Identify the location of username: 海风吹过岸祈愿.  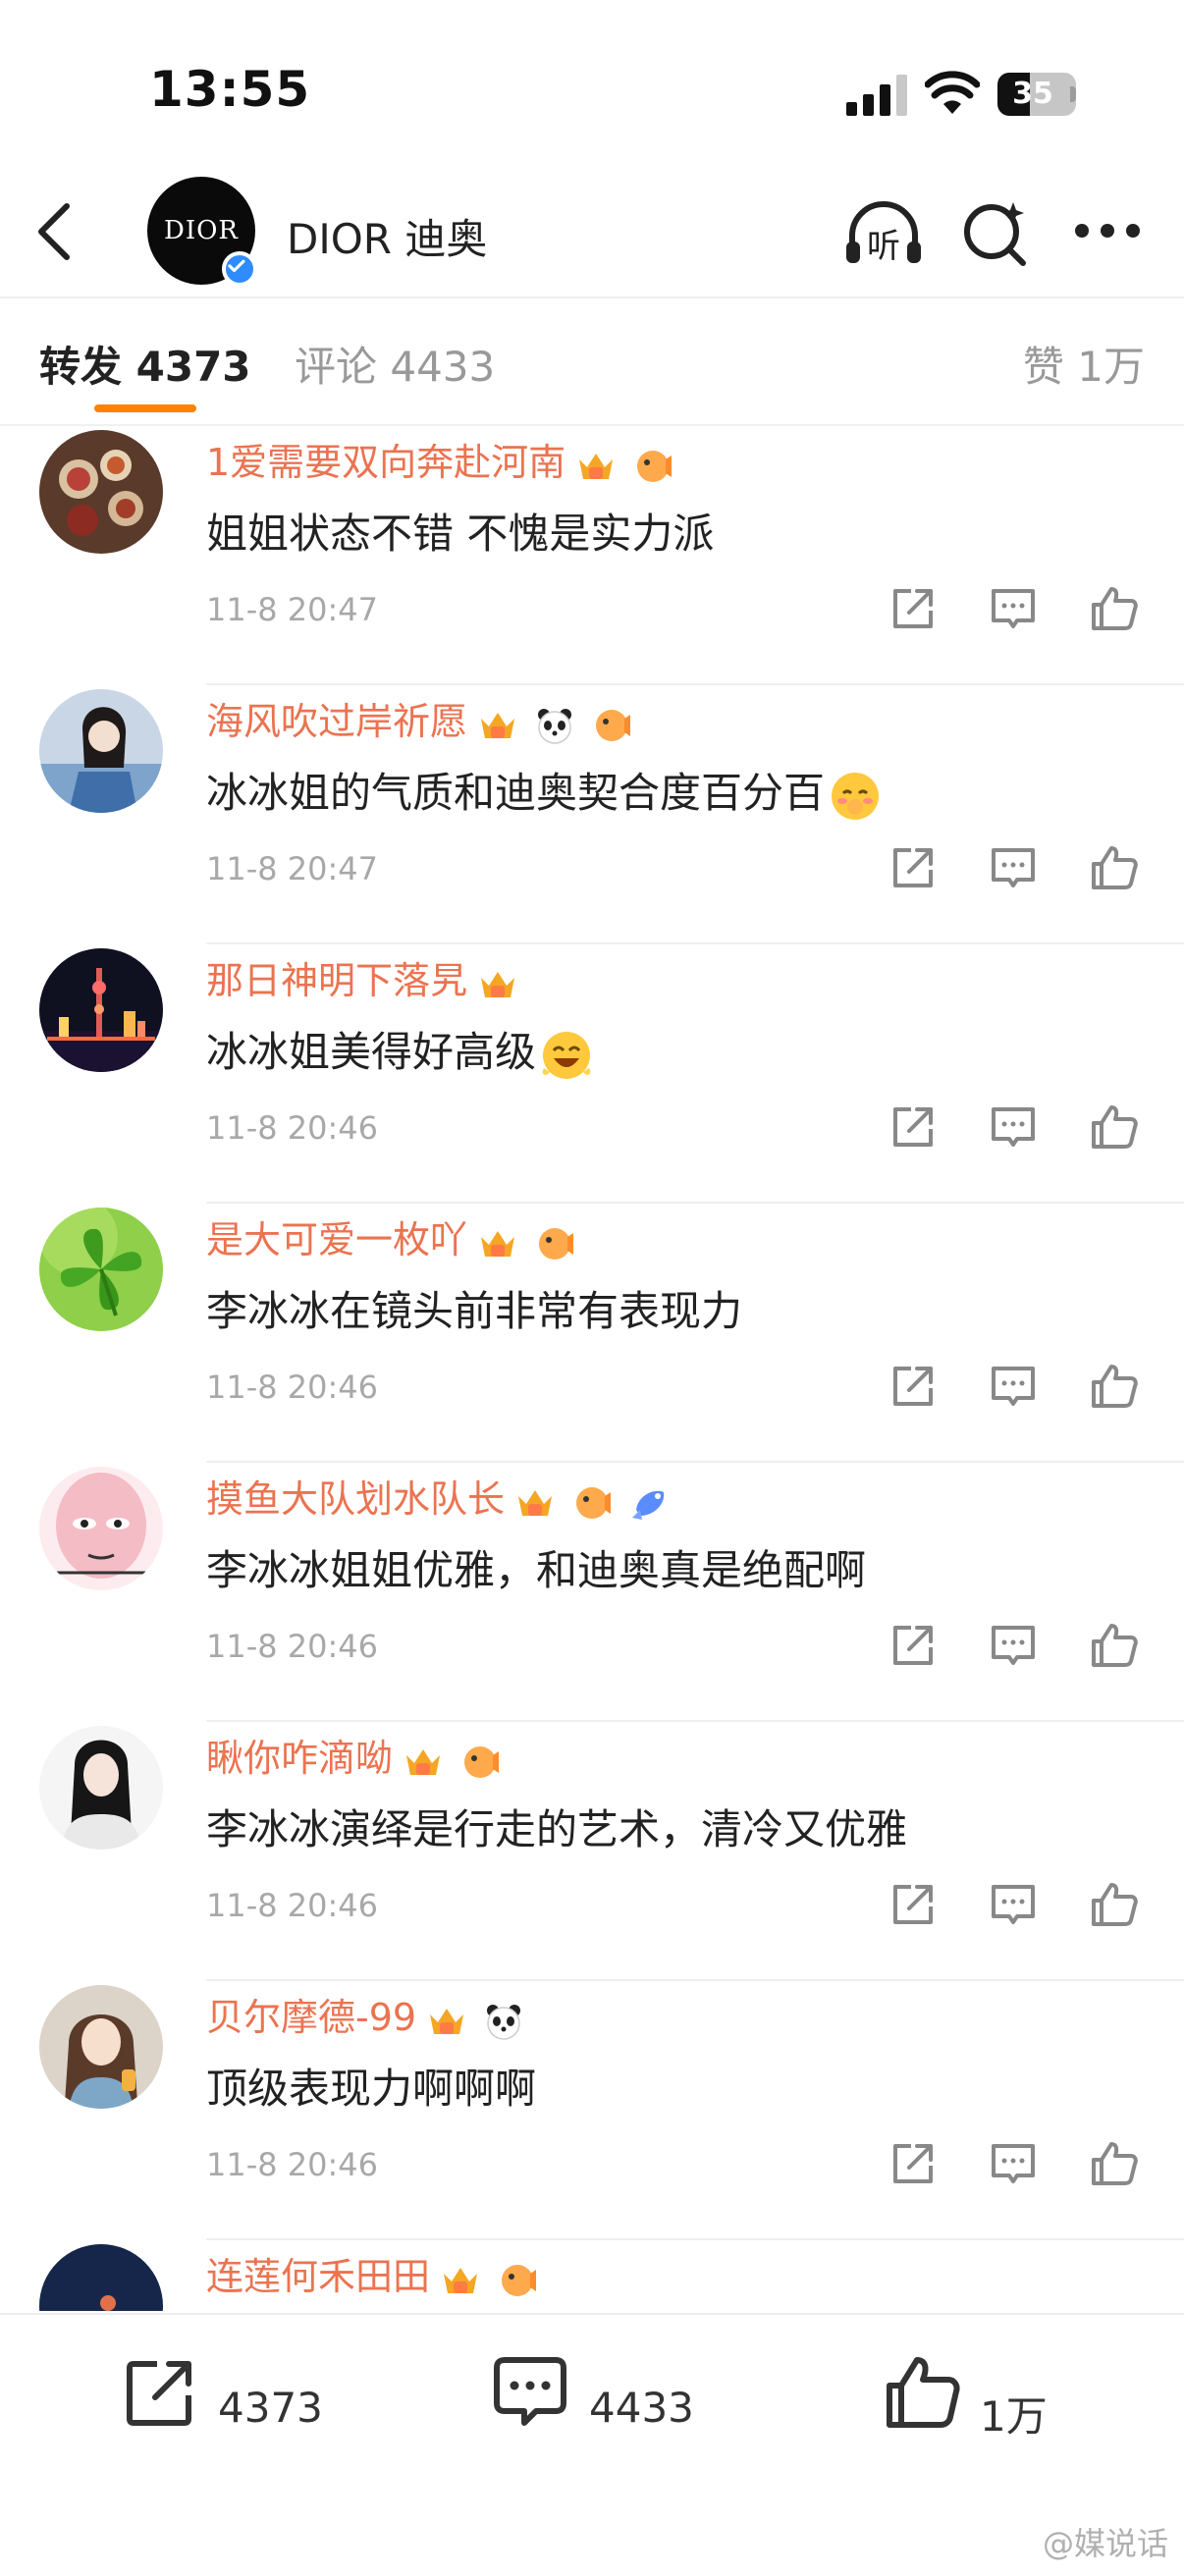
(421, 718).